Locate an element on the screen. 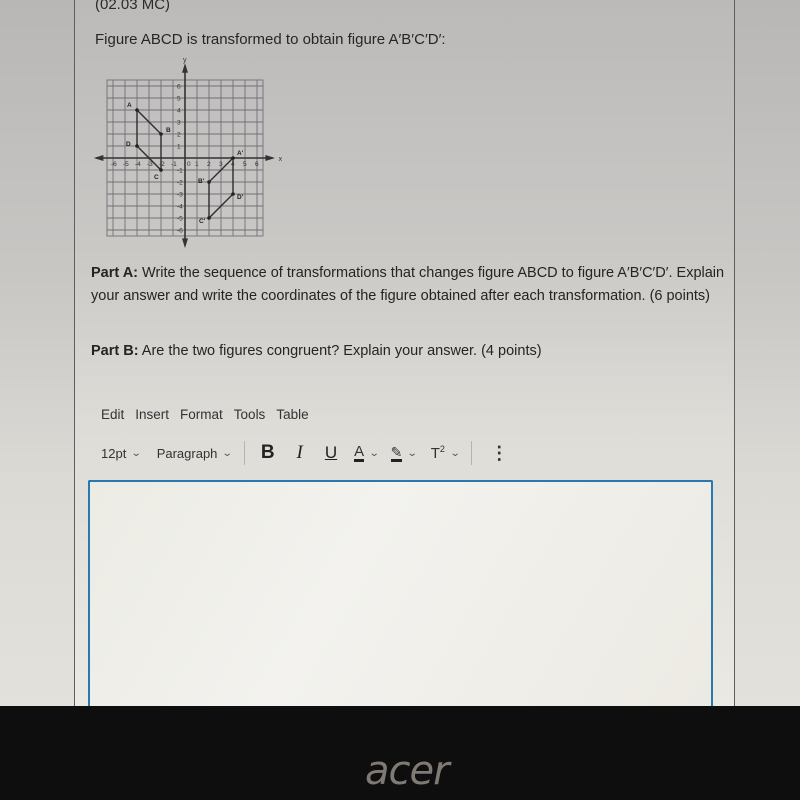 The width and height of the screenshot is (800, 800). bold-button: B is located at coordinates (268, 453).